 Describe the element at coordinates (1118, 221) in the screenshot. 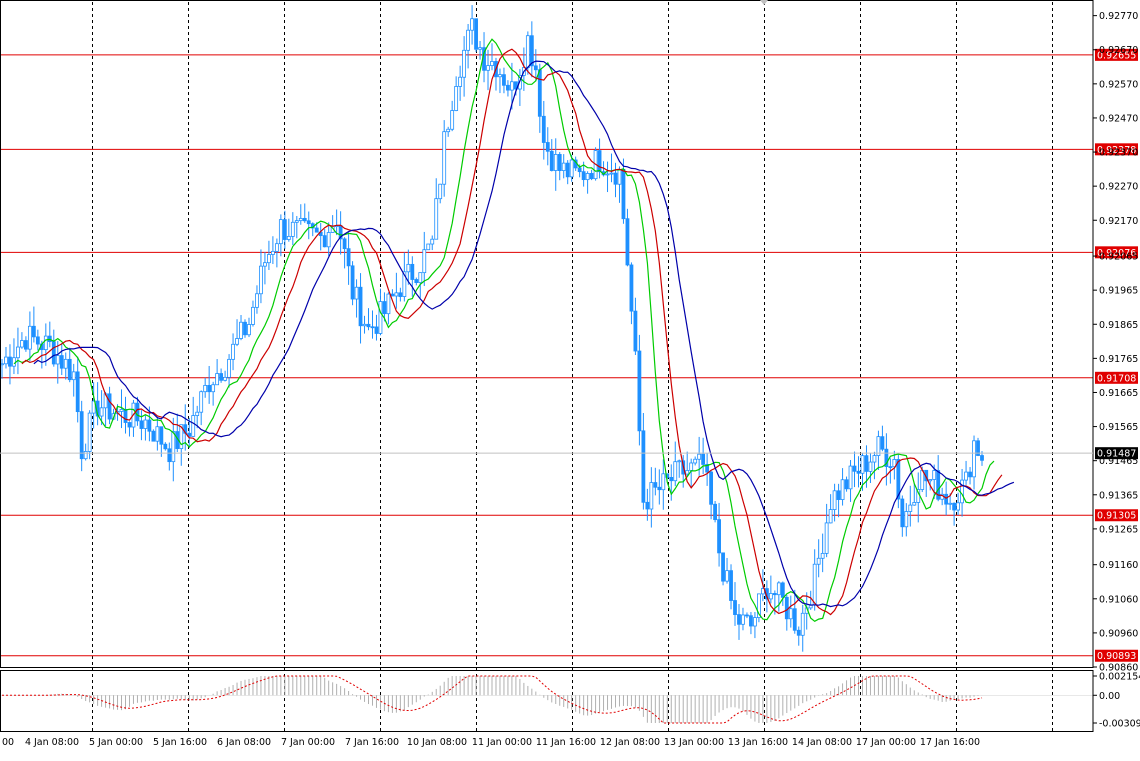

I see `price-axis-label: 0.92170` at that location.